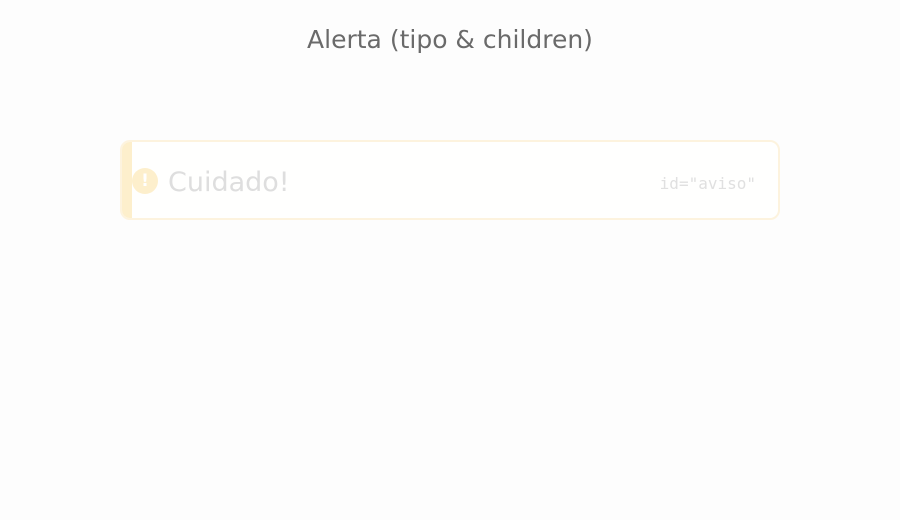 The width and height of the screenshot is (900, 520). I want to click on warning-alert: ! Cuidado! id="aviso", so click(450, 180).